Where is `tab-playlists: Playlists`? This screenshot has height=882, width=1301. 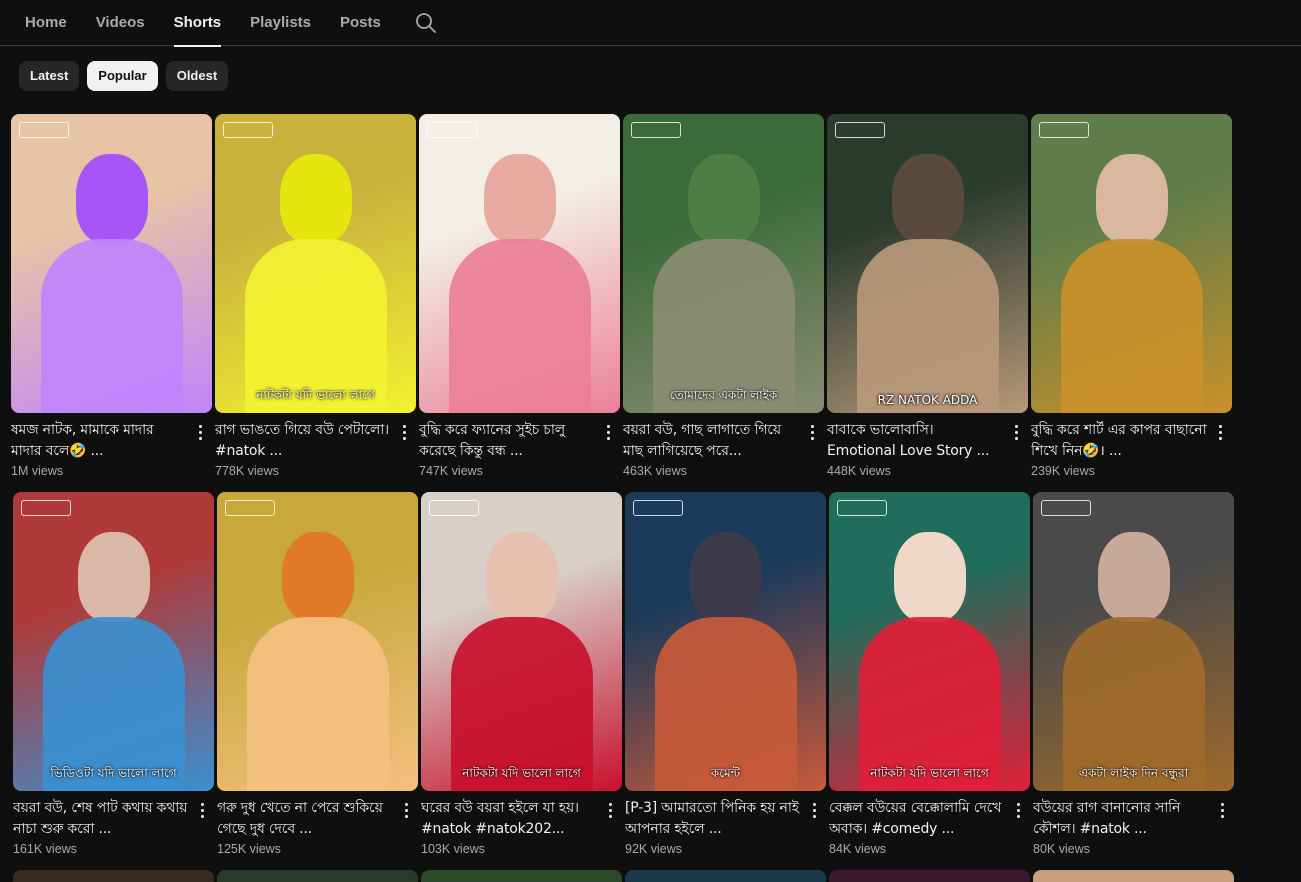
tab-playlists: Playlists is located at coordinates (280, 23).